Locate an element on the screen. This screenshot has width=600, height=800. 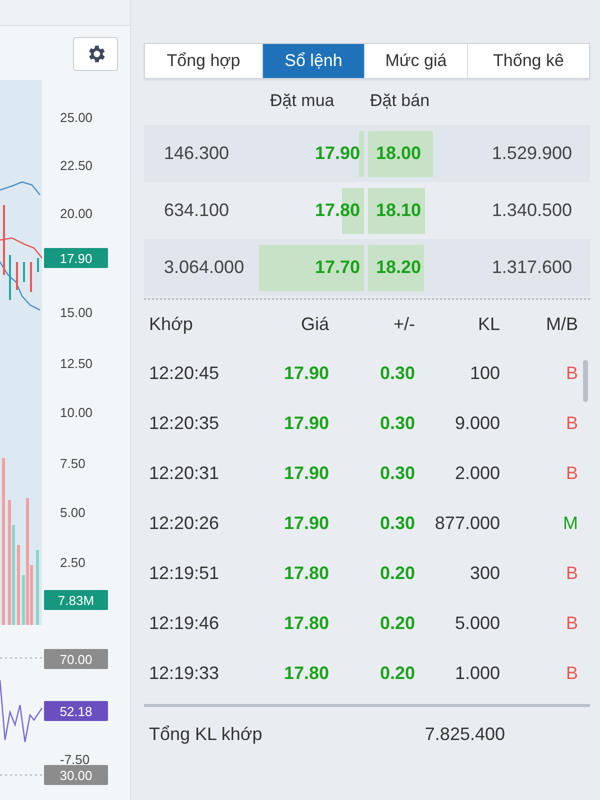
scrollbar is located at coordinates (585, 381).